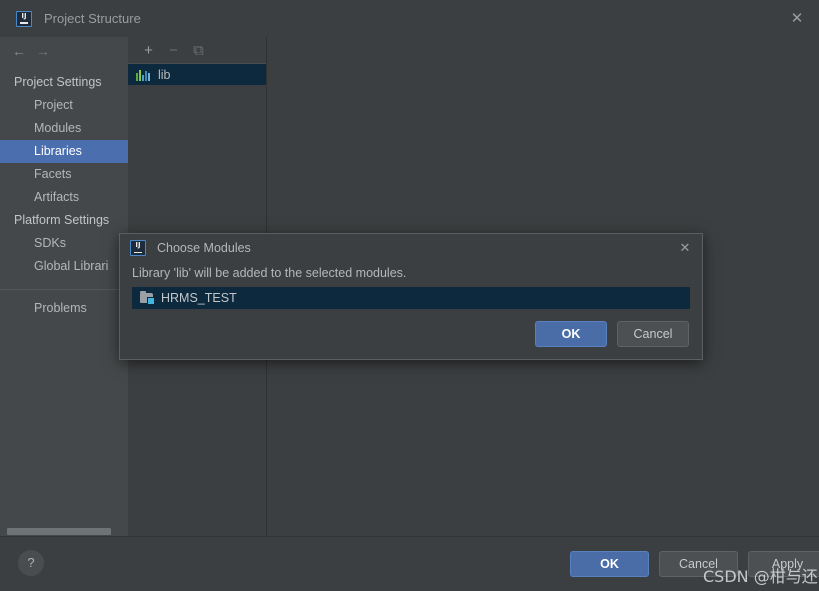 This screenshot has width=819, height=591. What do you see at coordinates (64, 82) in the screenshot?
I see `sidebar-item-project-settings: Project Settings` at bounding box center [64, 82].